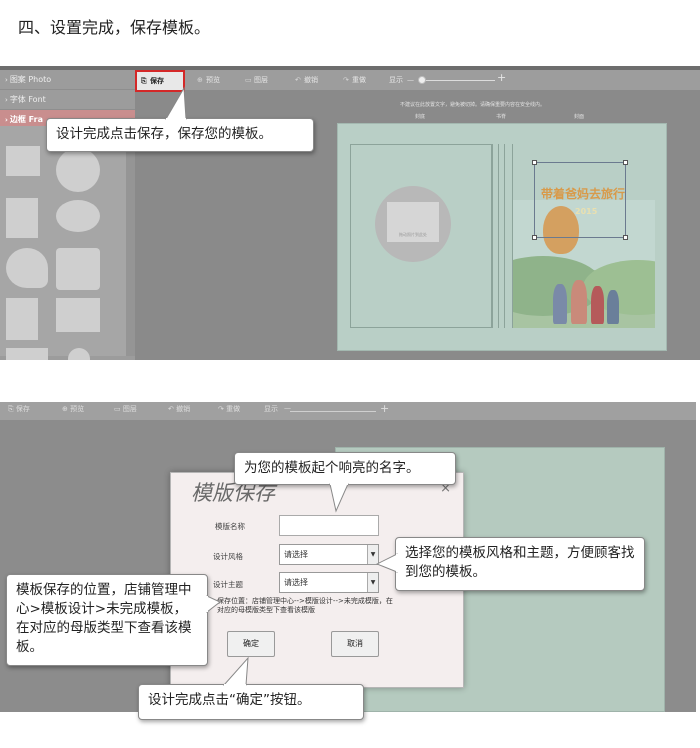  I want to click on sidebar-item-font: › 字体 Font, so click(67, 100).